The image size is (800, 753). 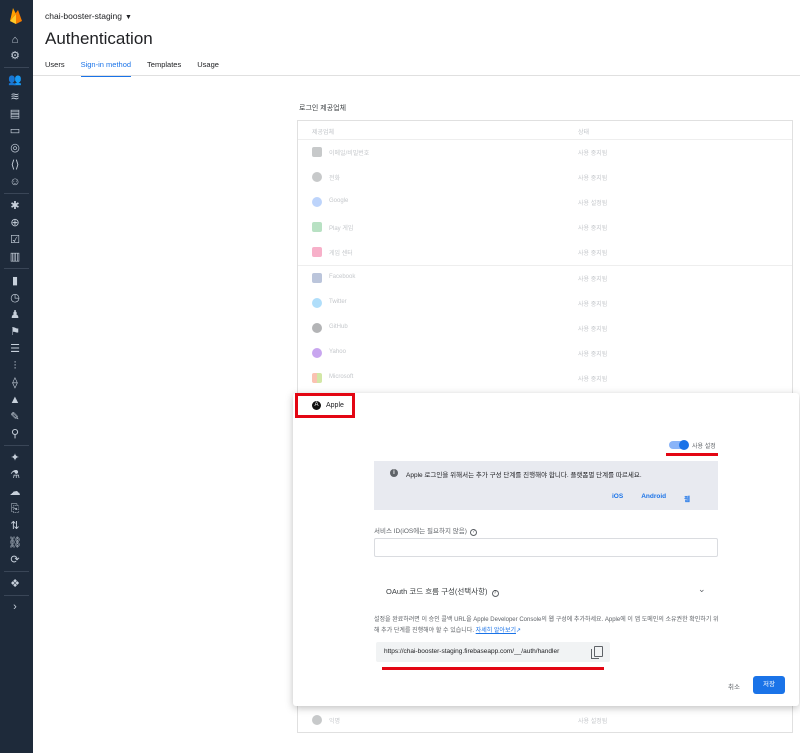 I want to click on storage-icon: ▭, so click(x=15, y=131).